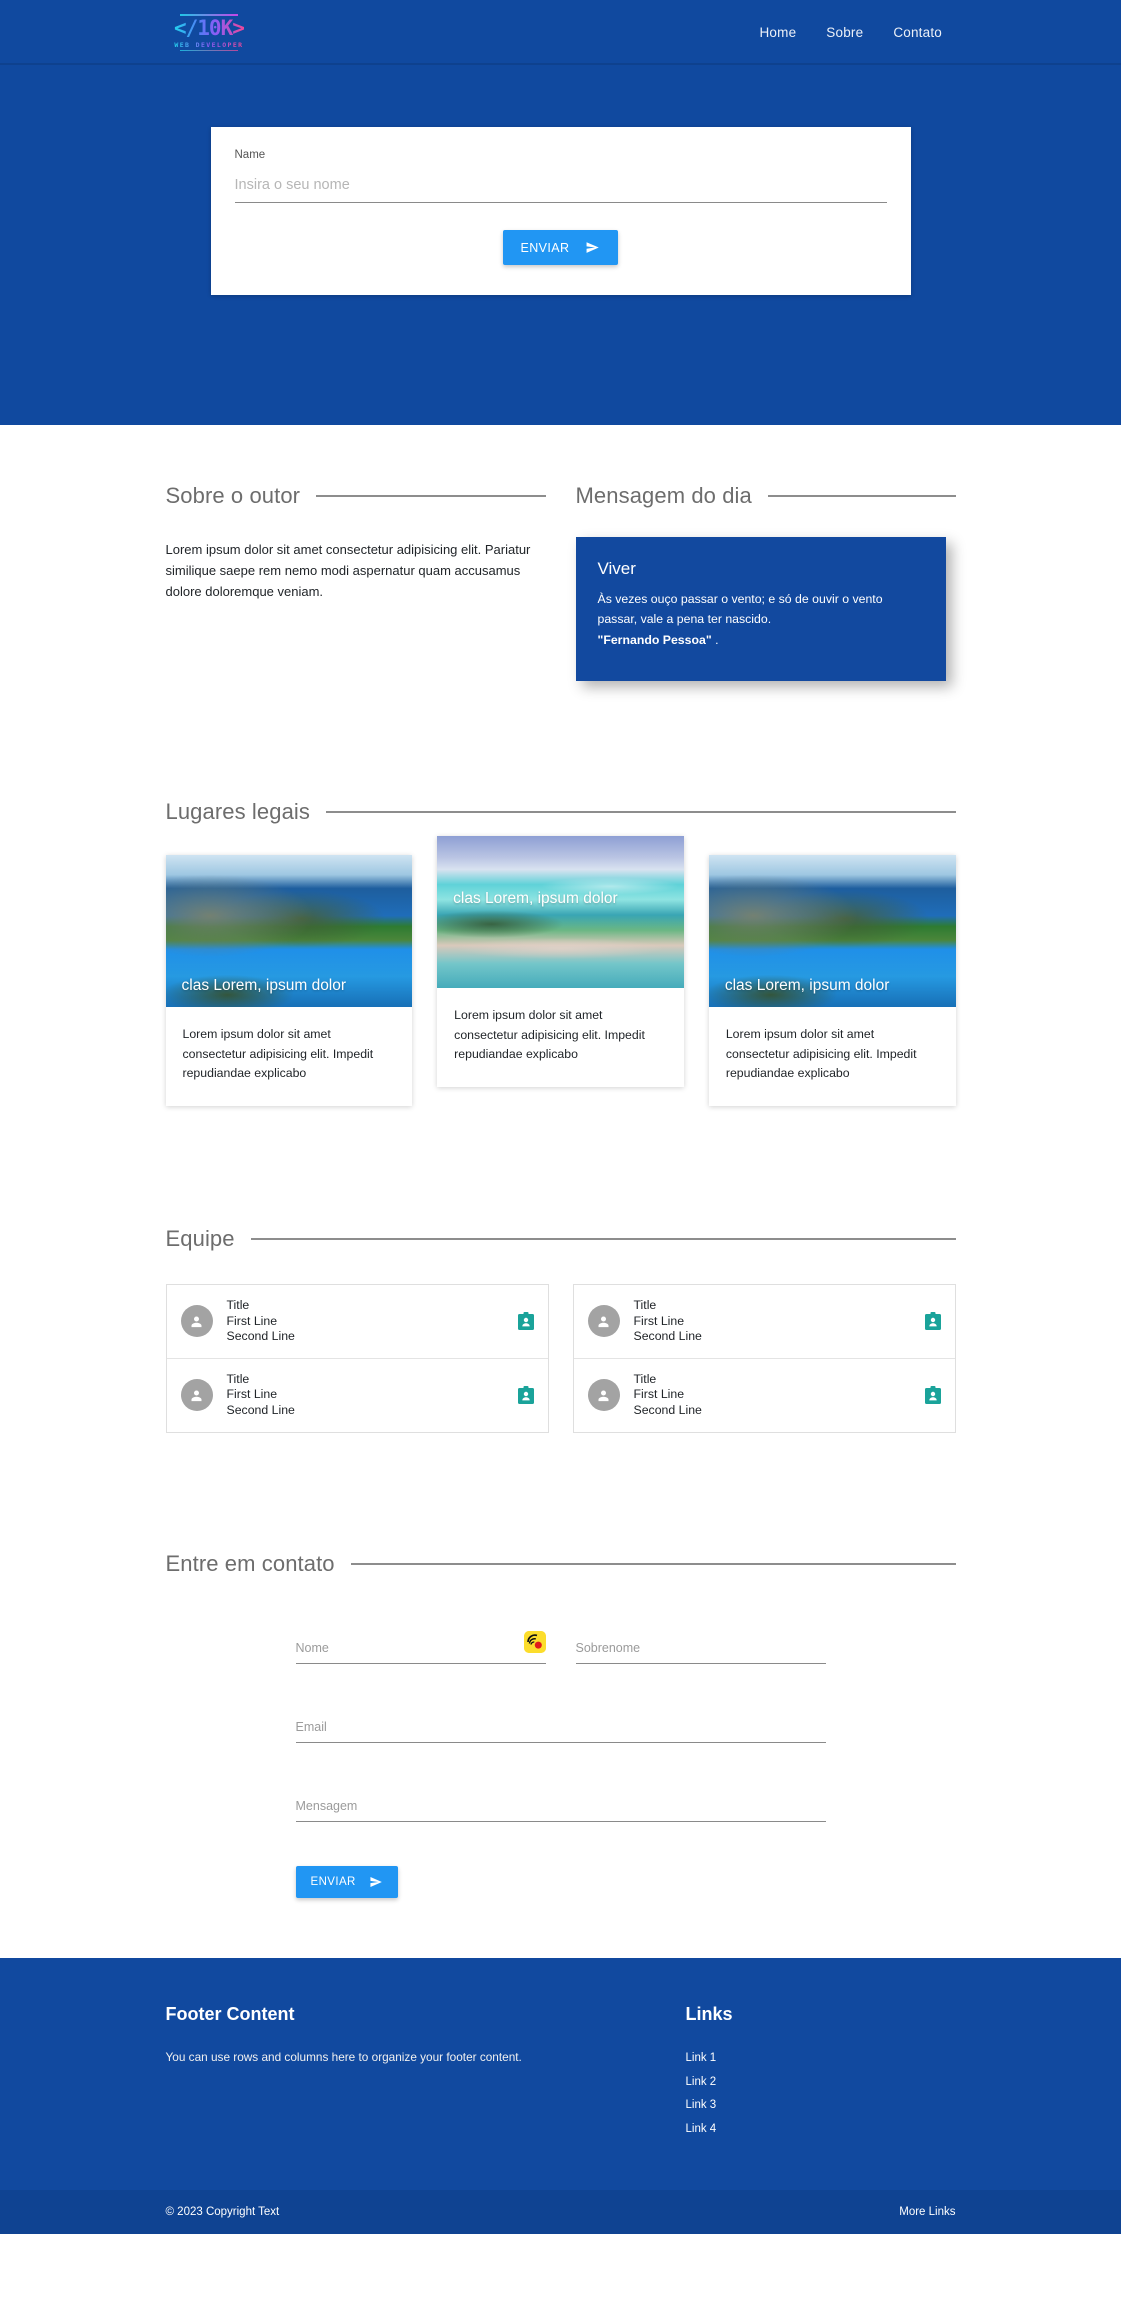  I want to click on footer-bottom-bar: © 2023 Copyright Text More Links, so click(560, 2212).